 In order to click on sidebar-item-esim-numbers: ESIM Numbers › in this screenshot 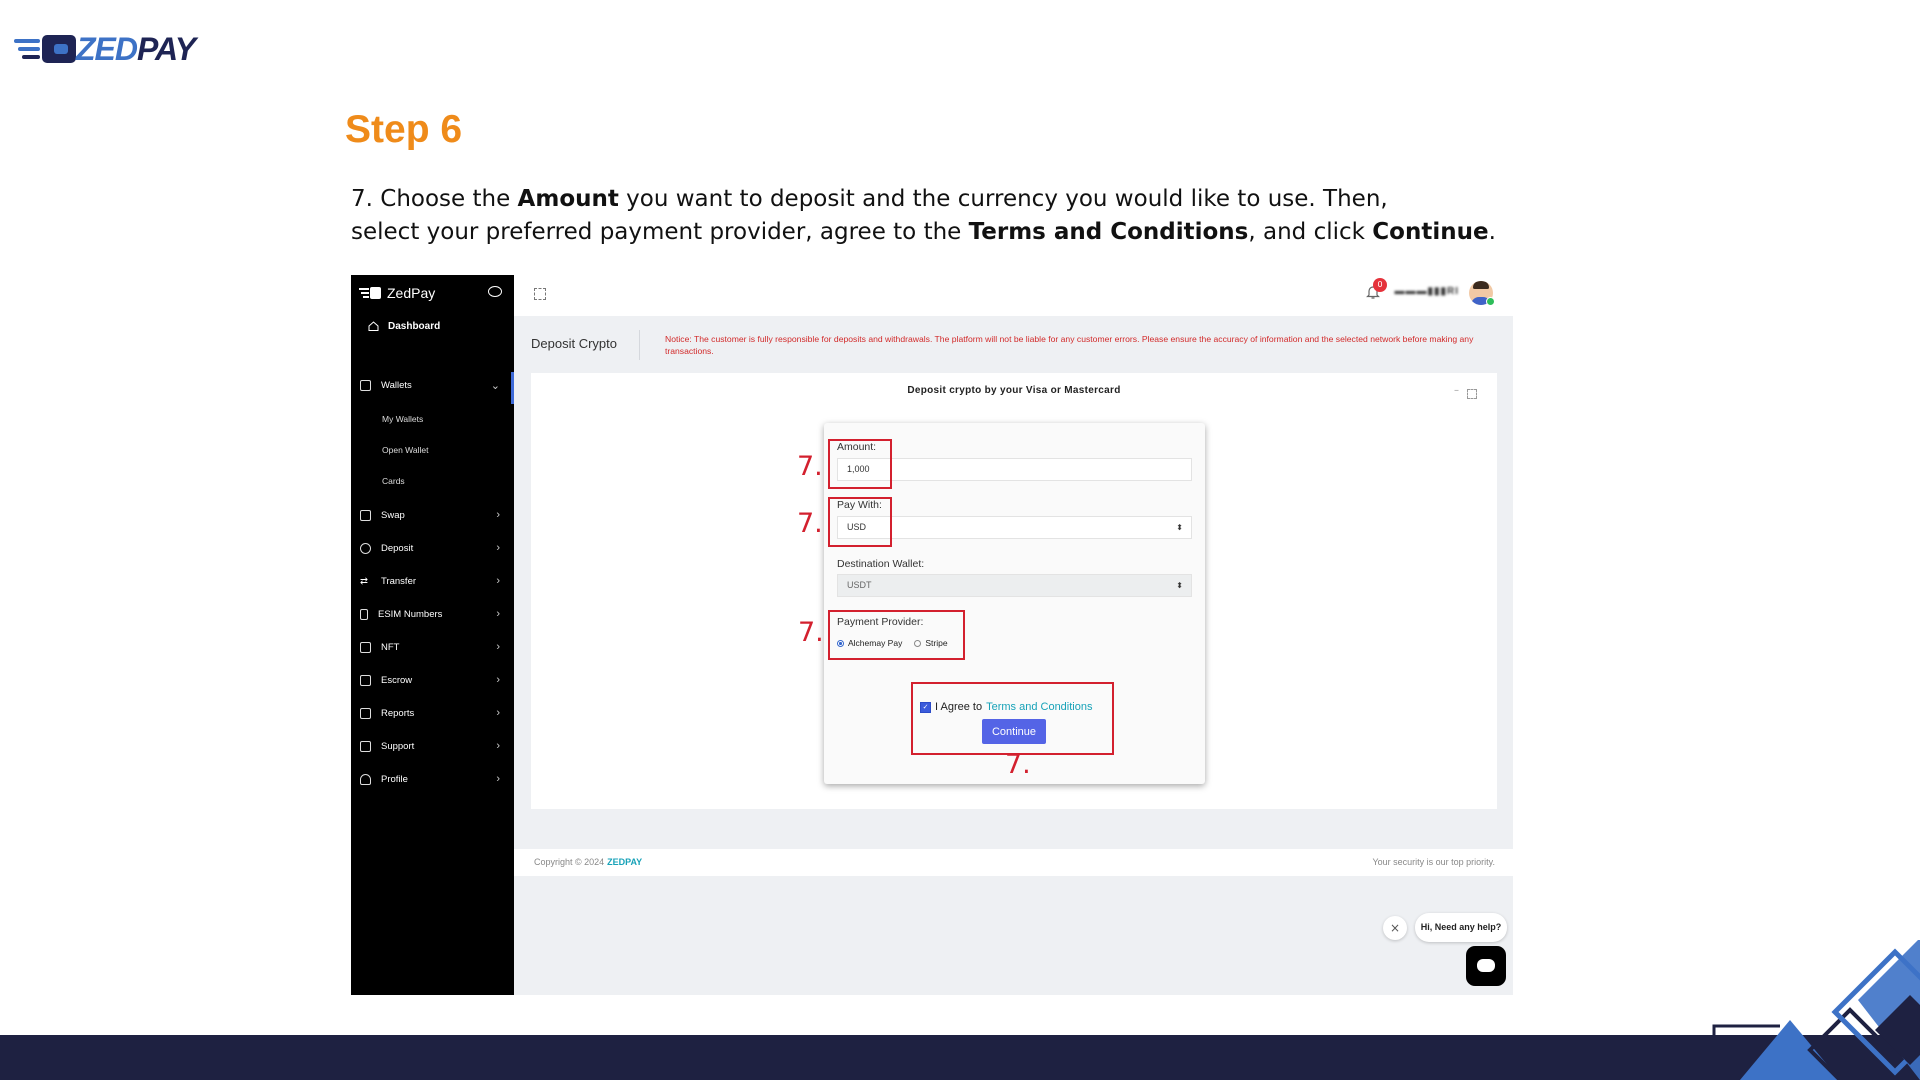, I will do `click(432, 614)`.